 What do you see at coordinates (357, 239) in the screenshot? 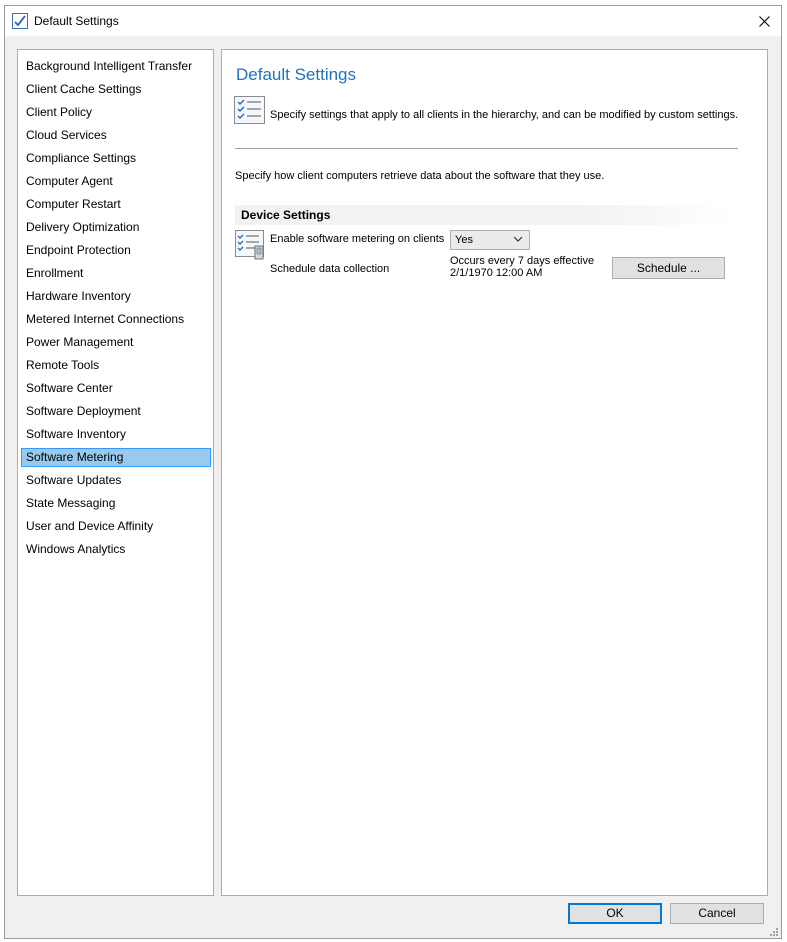
I see `enable-metering-label: Enable software metering on clients` at bounding box center [357, 239].